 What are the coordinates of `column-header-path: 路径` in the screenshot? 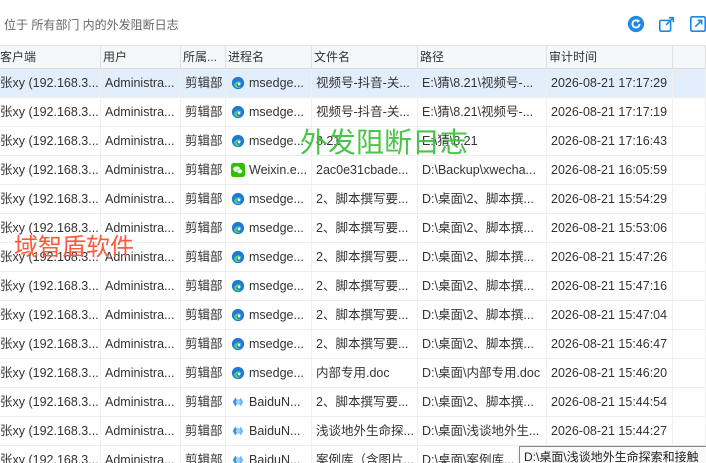 It's located at (482, 57).